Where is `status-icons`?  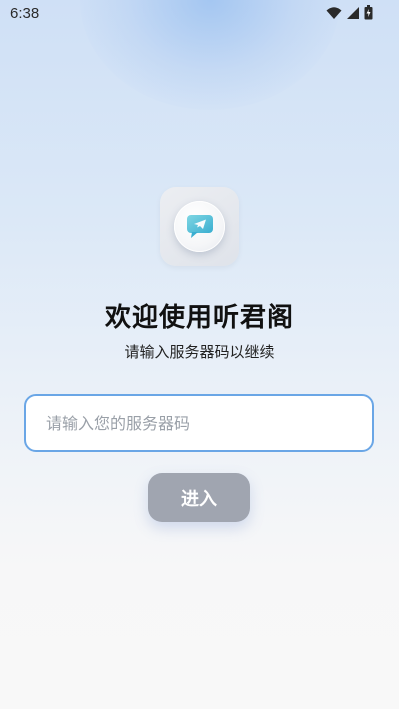
status-icons is located at coordinates (349, 14).